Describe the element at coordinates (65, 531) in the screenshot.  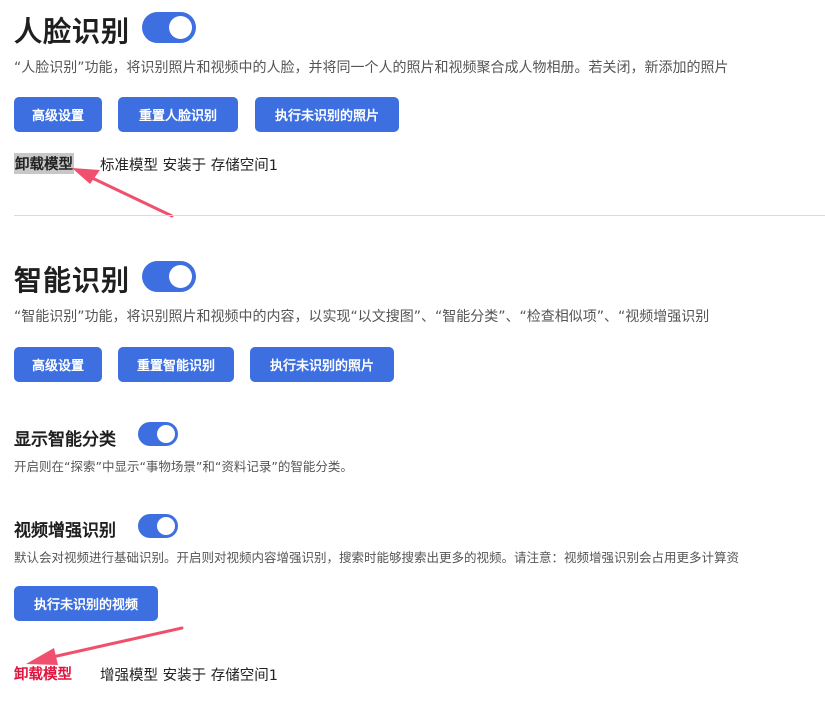
I see `video-enhance-title: 视频增强识别` at that location.